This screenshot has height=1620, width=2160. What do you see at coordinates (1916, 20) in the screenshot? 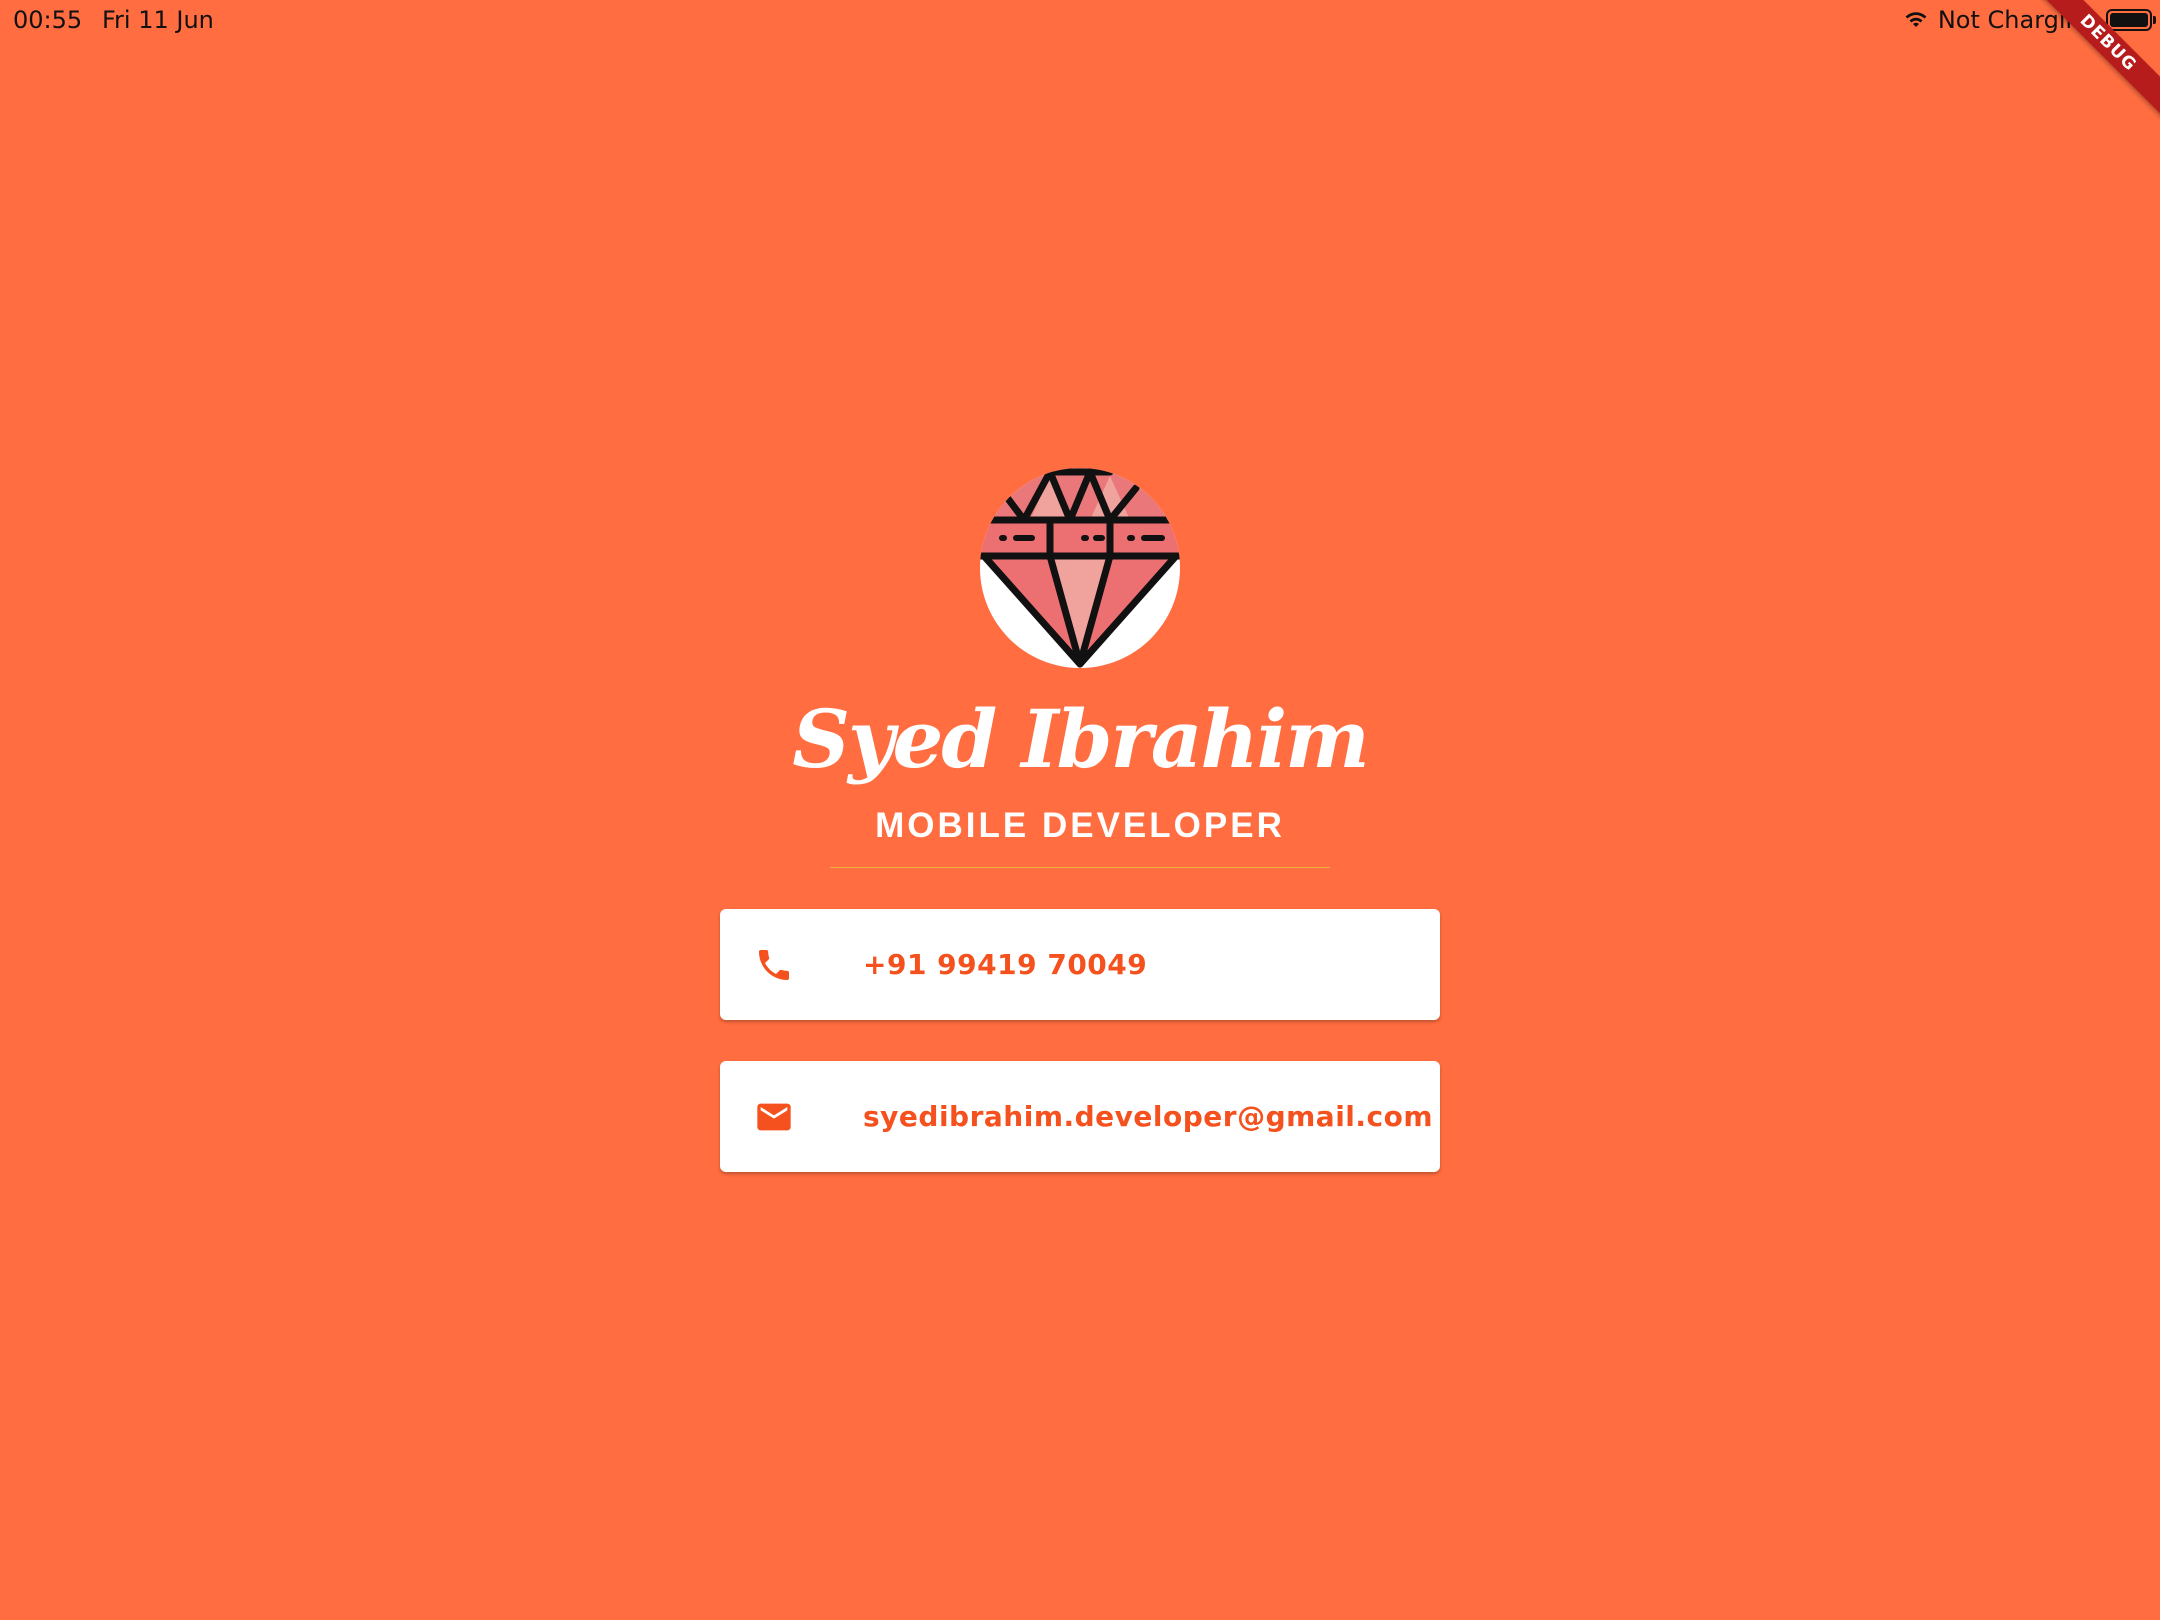
I see `wifi-icon` at bounding box center [1916, 20].